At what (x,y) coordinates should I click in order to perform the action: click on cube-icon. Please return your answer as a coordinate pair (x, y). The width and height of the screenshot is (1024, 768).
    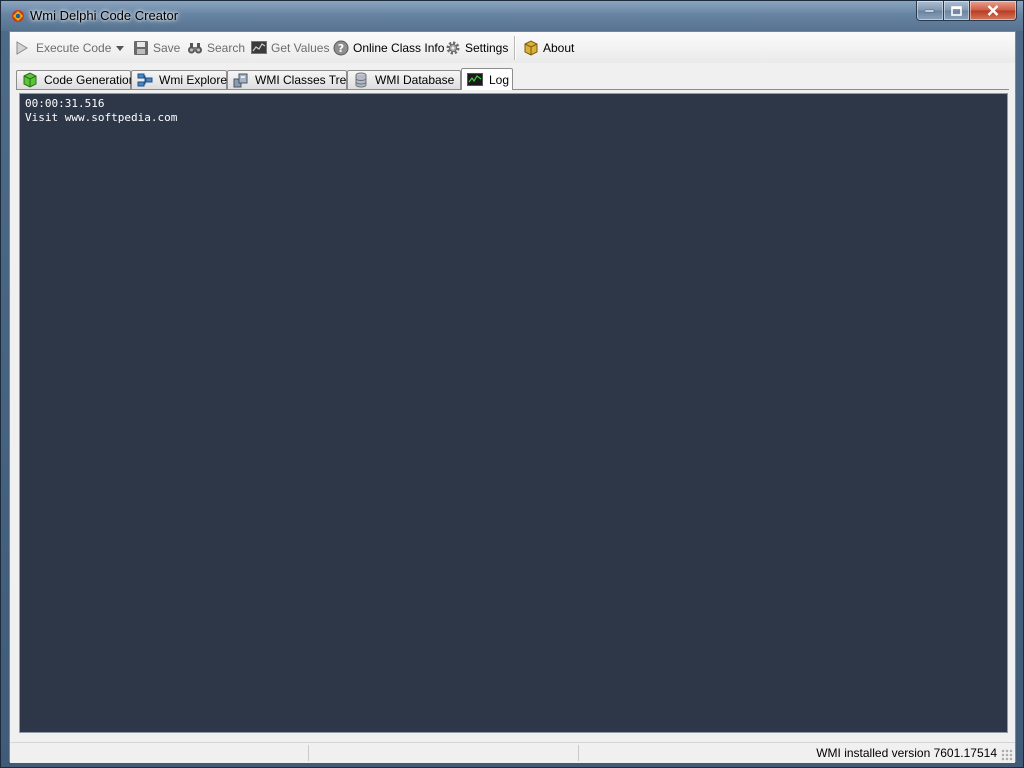
    Looking at the image, I should click on (30, 80).